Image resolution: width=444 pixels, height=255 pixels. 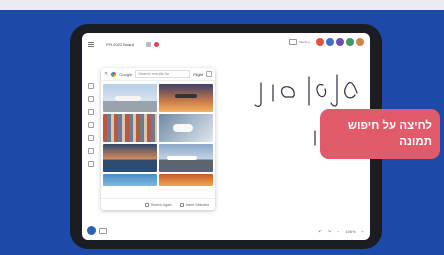 I want to click on more-icon, so click(x=91, y=164).